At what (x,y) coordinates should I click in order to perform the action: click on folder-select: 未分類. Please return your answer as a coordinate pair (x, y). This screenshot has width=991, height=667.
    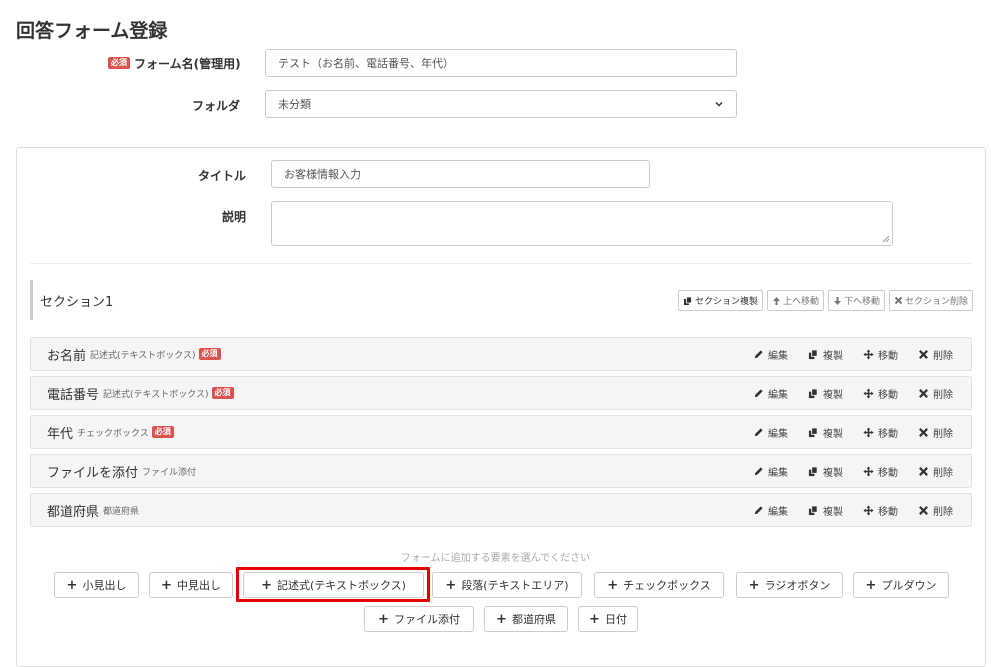
    Looking at the image, I should click on (501, 104).